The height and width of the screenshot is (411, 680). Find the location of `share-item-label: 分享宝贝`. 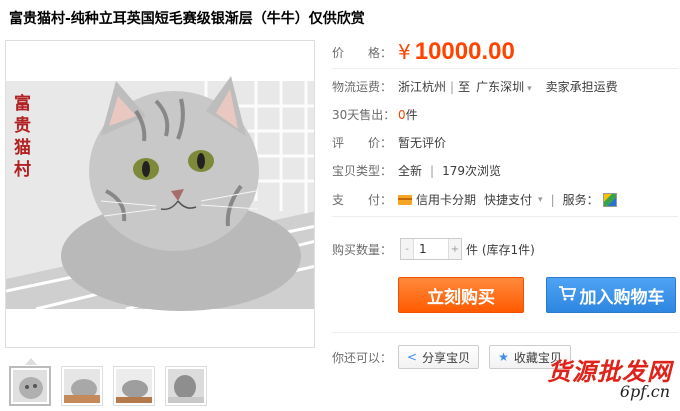

share-item-label: 分享宝贝 is located at coordinates (446, 357).